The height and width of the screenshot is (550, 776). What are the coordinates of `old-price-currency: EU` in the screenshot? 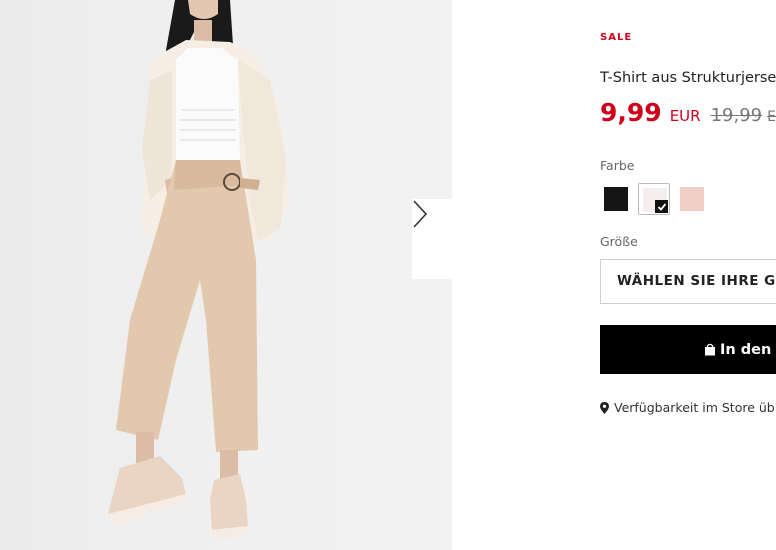 It's located at (771, 117).